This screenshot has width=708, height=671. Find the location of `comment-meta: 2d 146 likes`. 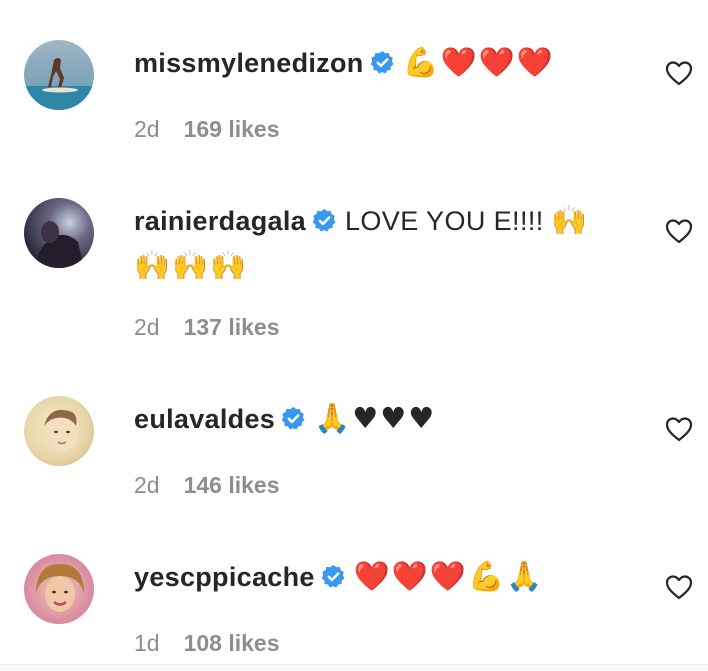

comment-meta: 2d 146 likes is located at coordinates (207, 485).